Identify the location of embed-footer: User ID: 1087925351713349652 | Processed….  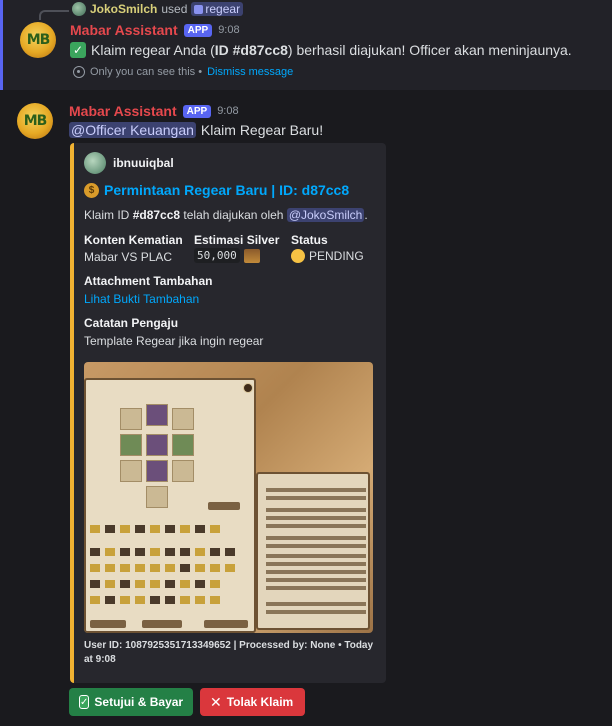
(229, 652).